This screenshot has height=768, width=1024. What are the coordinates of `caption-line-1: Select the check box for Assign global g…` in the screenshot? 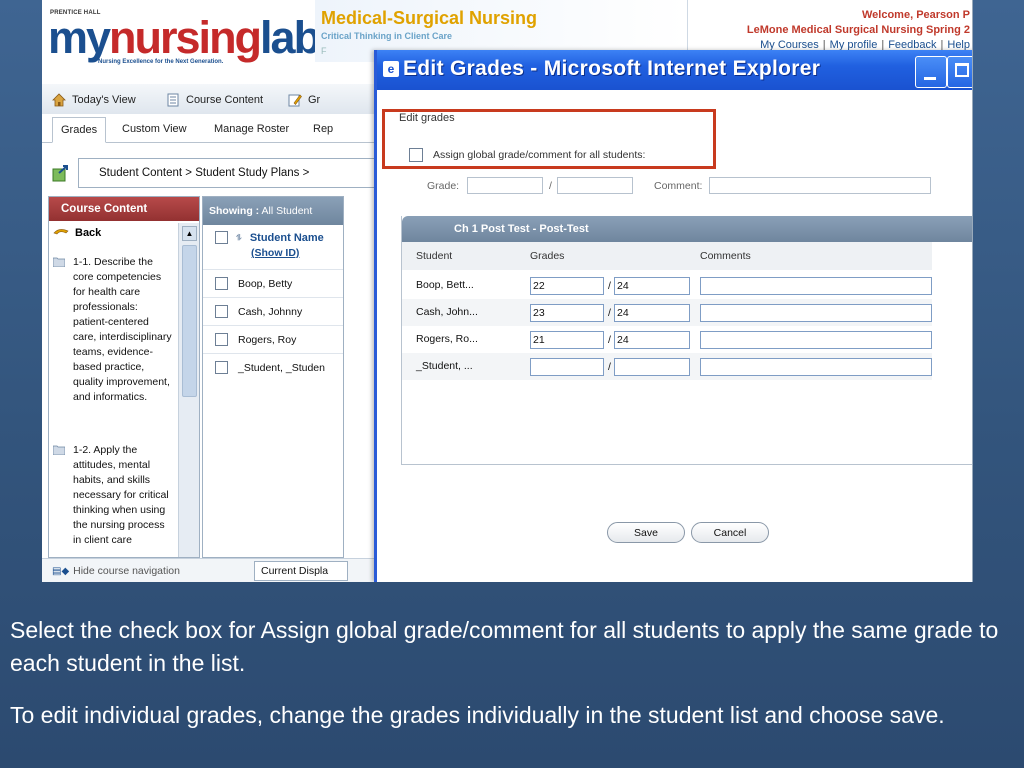 It's located at (504, 646).